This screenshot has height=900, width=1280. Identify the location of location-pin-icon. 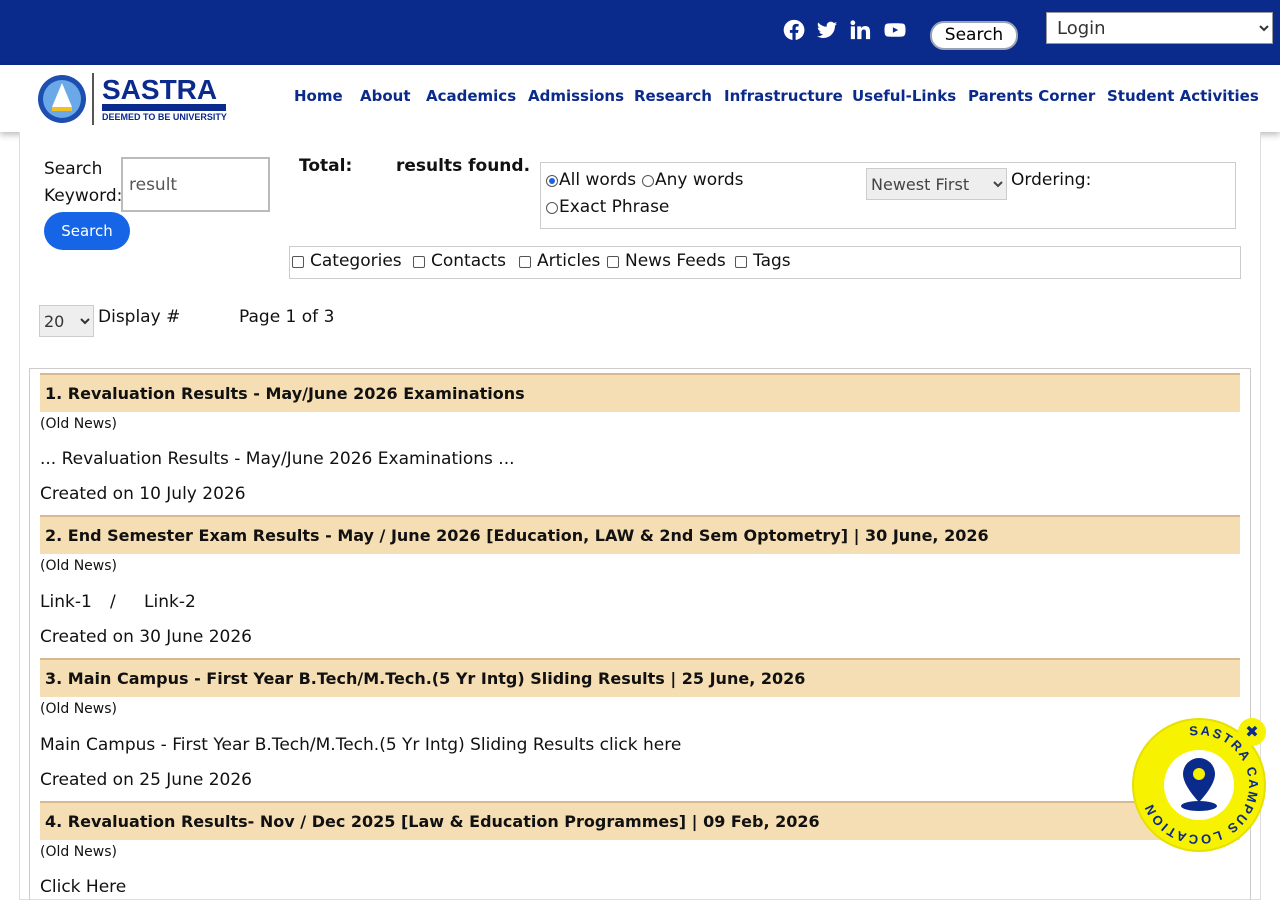
(1199, 784).